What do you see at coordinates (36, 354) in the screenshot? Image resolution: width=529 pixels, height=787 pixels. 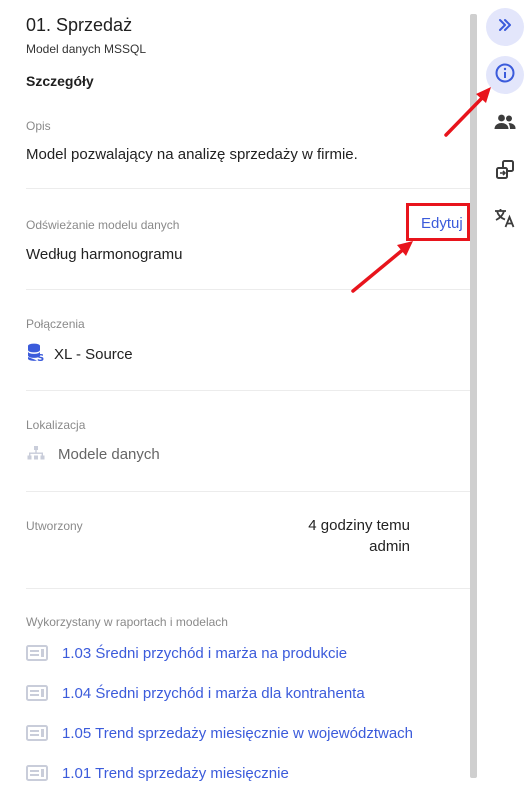 I see `database-icon: S` at bounding box center [36, 354].